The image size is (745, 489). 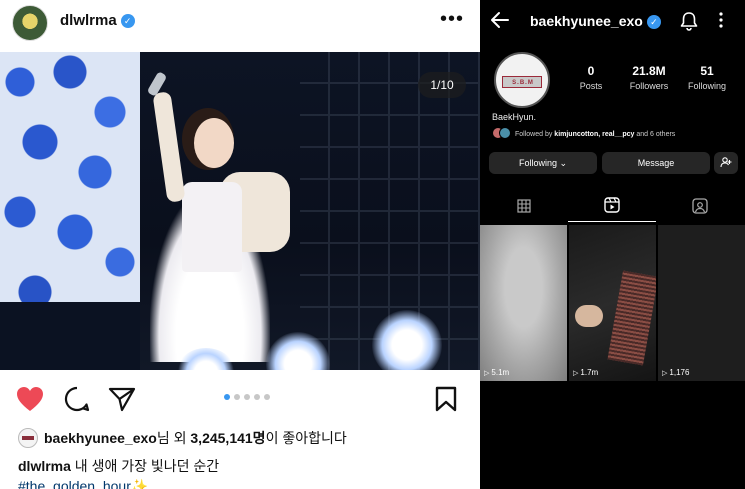 I want to click on bell-icon, so click(x=689, y=23).